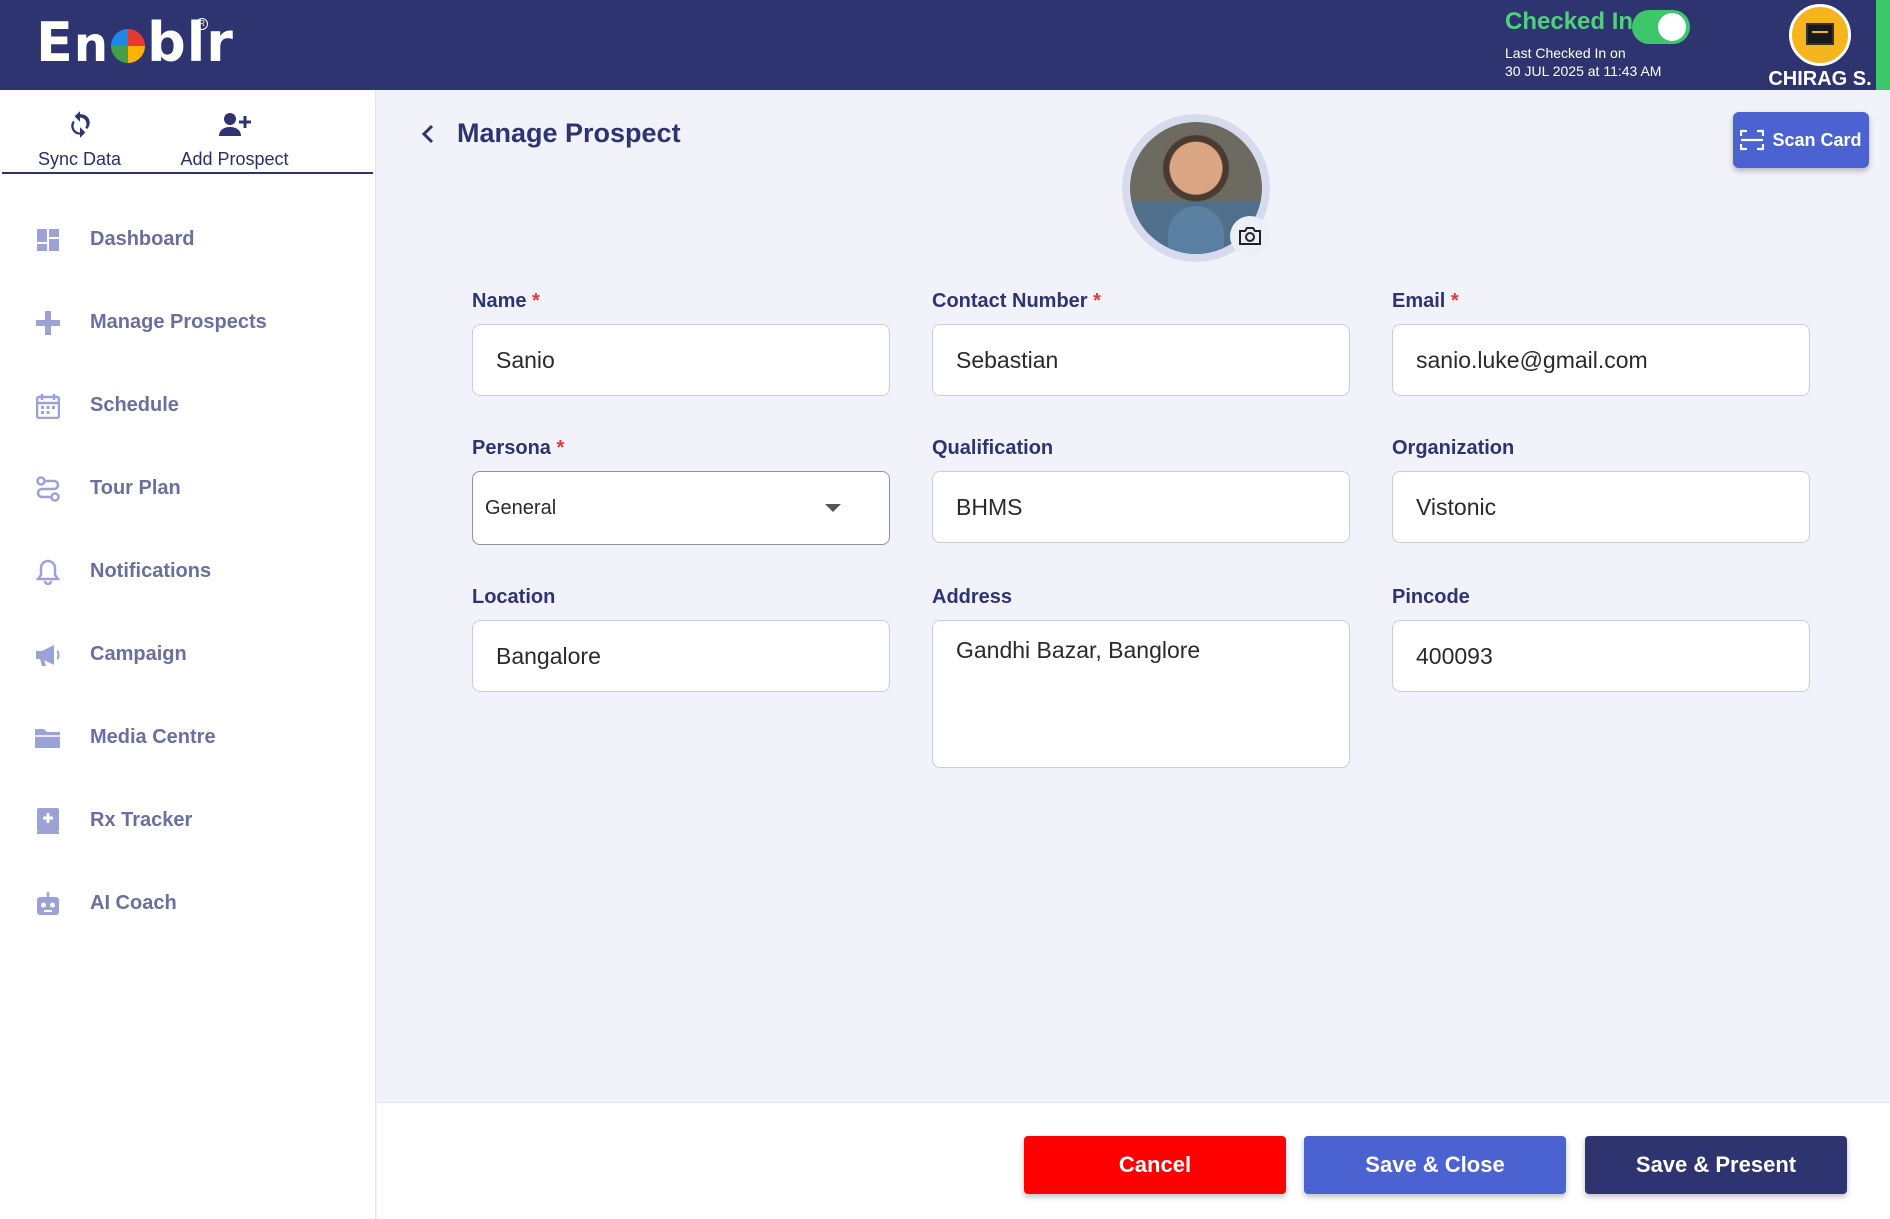  I want to click on location-field-group: Location Bangalore, so click(681, 639).